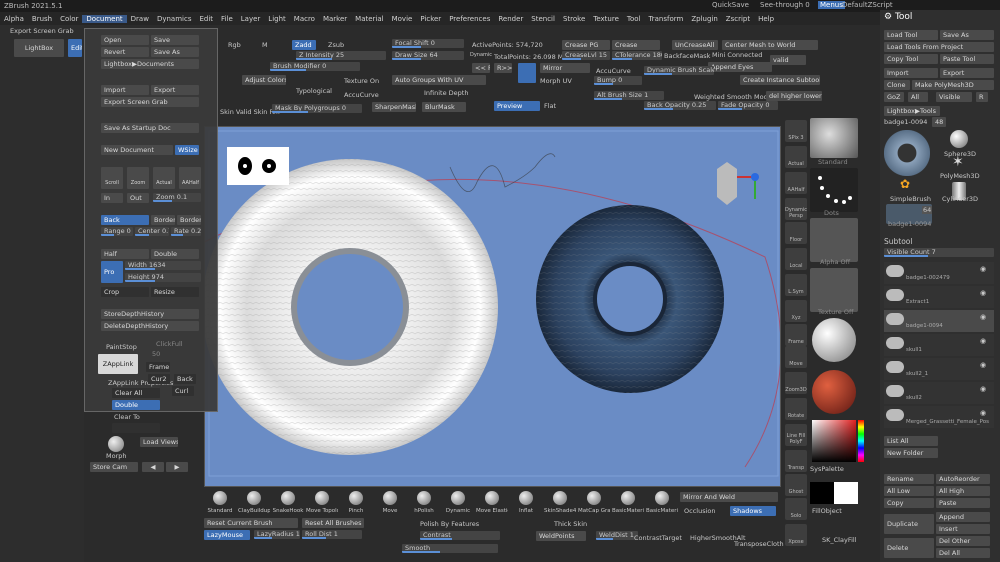 Image resolution: width=1000 pixels, height=562 pixels. What do you see at coordinates (69, 19) in the screenshot?
I see `menu-color: Color` at bounding box center [69, 19].